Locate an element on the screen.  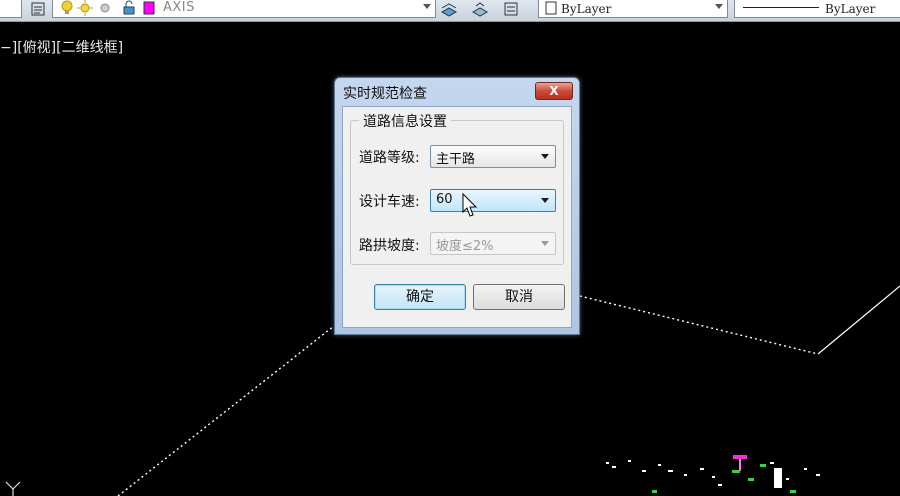
crown-slope-label: 路拱坡度: is located at coordinates (389, 246).